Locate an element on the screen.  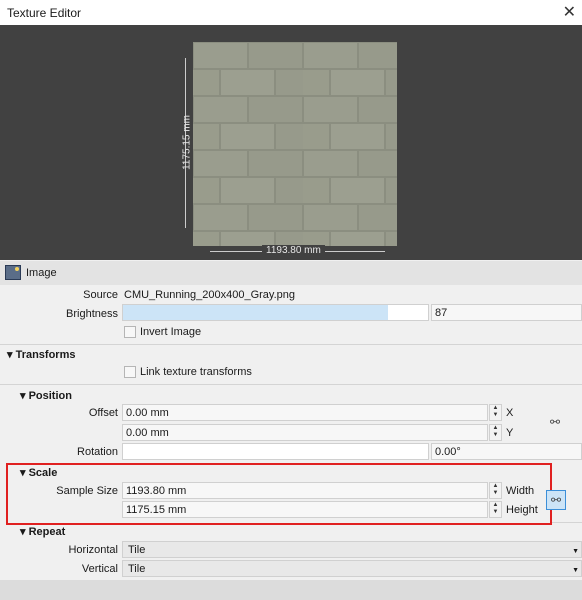
sample-height-input: 1175.15 mm is located at coordinates (305, 509).